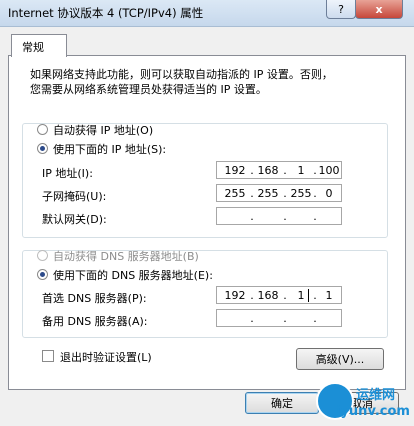 This screenshot has height=426, width=414. I want to click on validate-checkbox, so click(48, 356).